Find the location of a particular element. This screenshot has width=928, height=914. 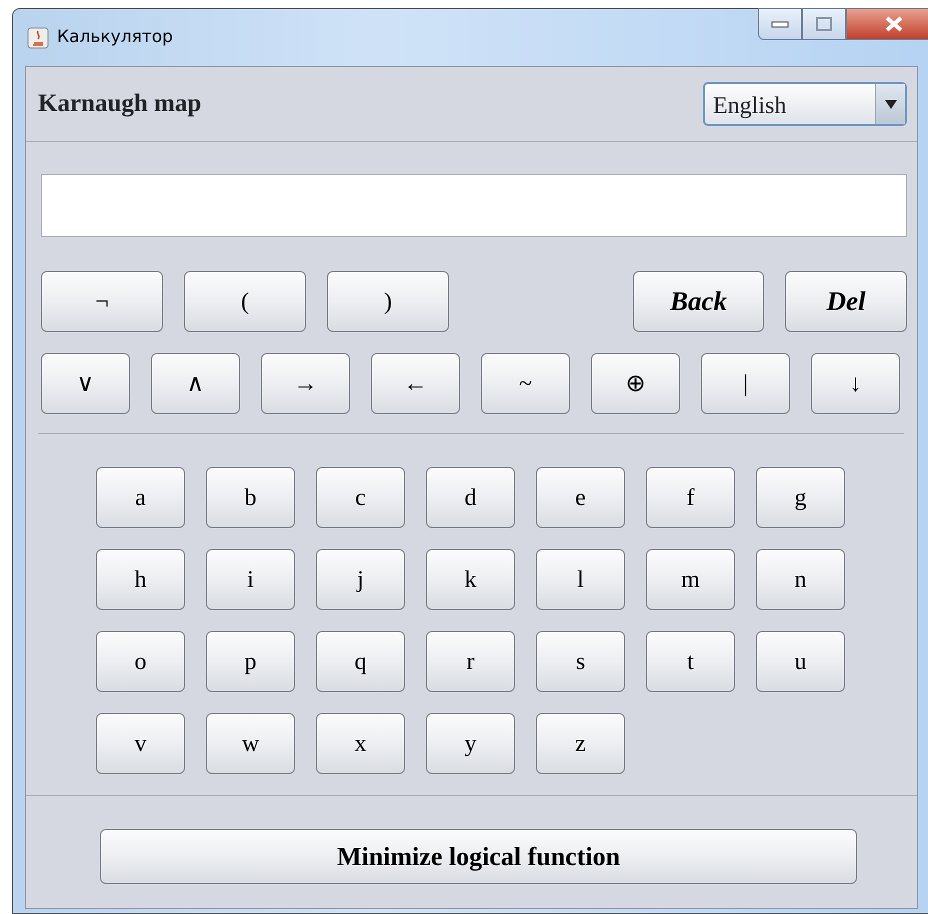

letter-key: p is located at coordinates (250, 661).